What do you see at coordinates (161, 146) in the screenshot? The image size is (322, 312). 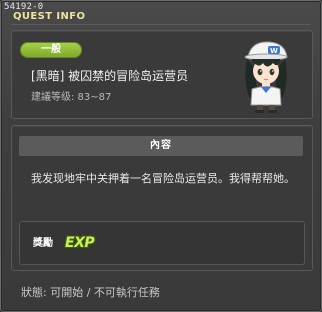 I see `content-section-header: 內容` at bounding box center [161, 146].